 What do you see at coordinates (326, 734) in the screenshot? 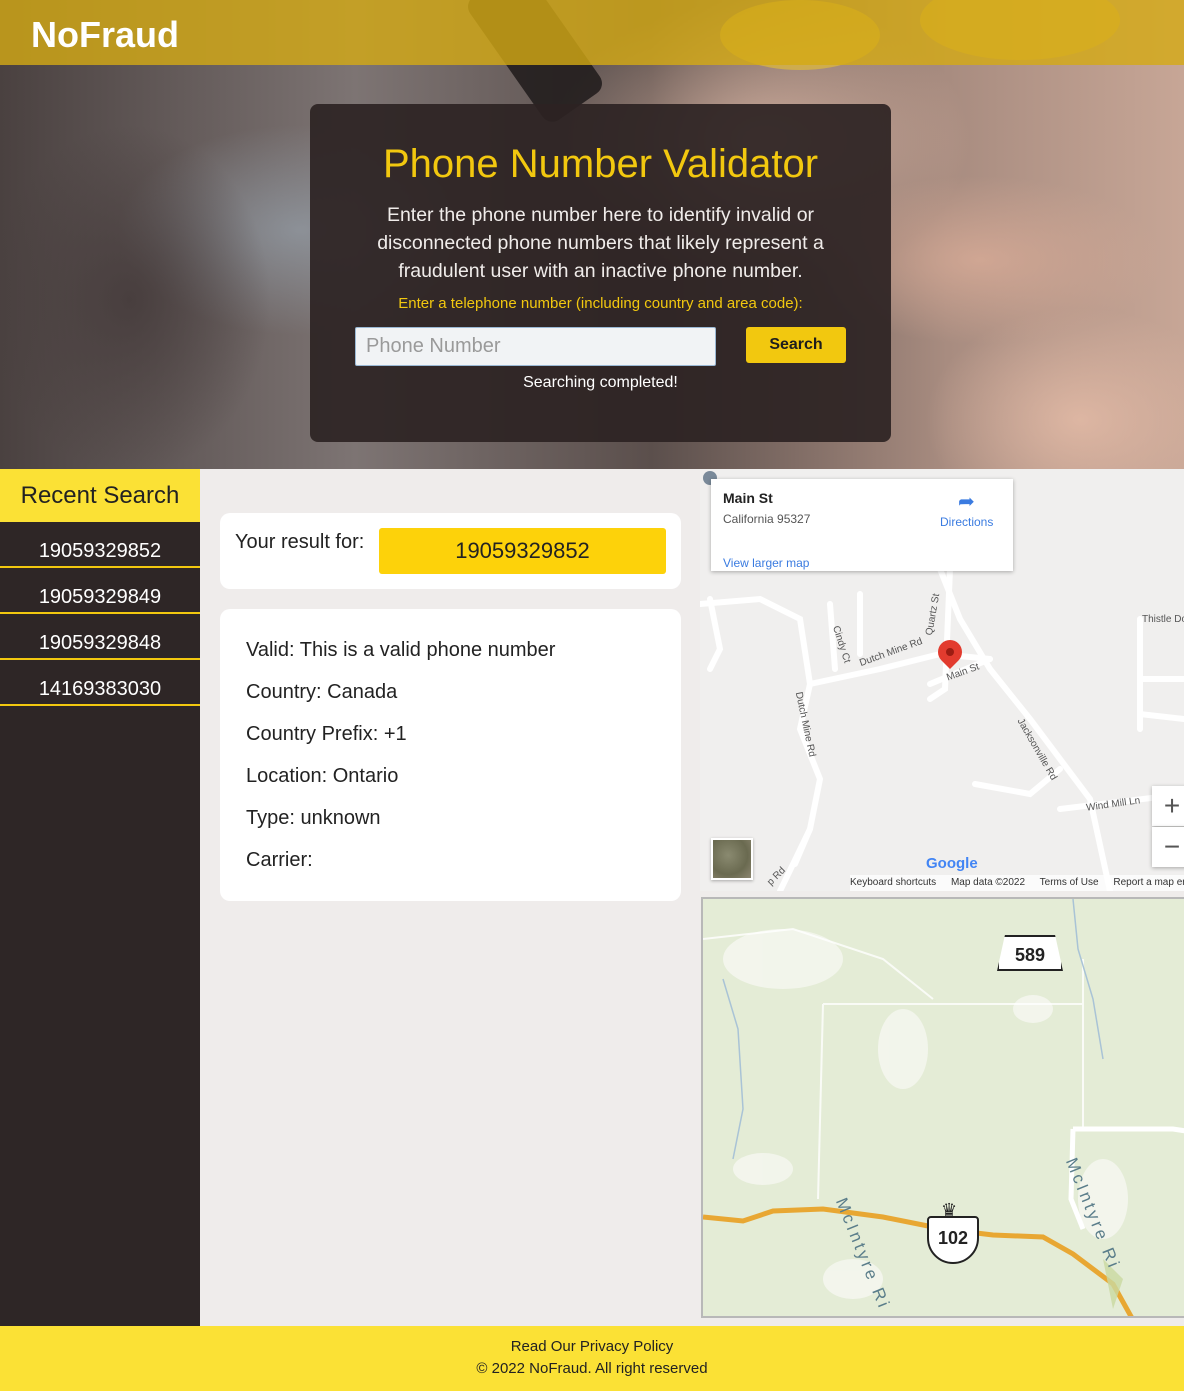
I see `detail-country-prefix: Country Prefix: +1` at bounding box center [326, 734].